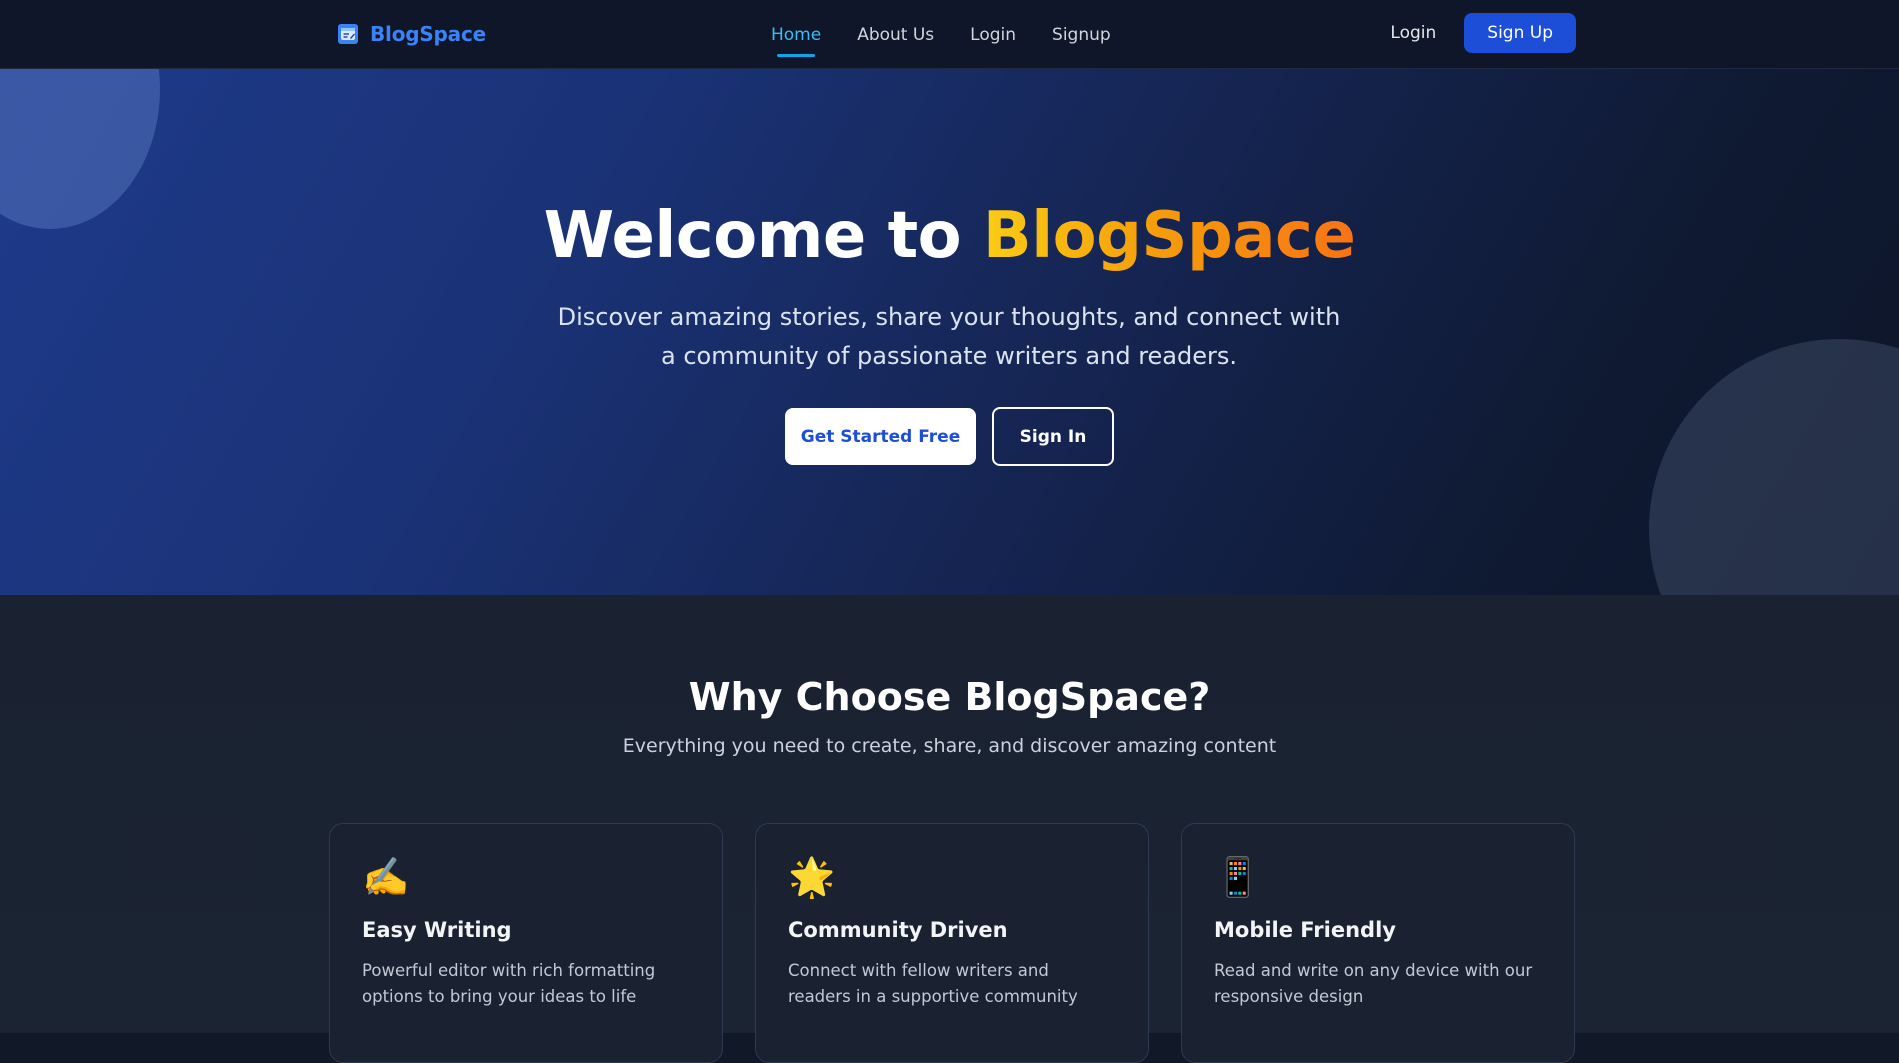 Image resolution: width=1899 pixels, height=1063 pixels. Describe the element at coordinates (1081, 35) in the screenshot. I see `nav-link-signup: Signup` at that location.